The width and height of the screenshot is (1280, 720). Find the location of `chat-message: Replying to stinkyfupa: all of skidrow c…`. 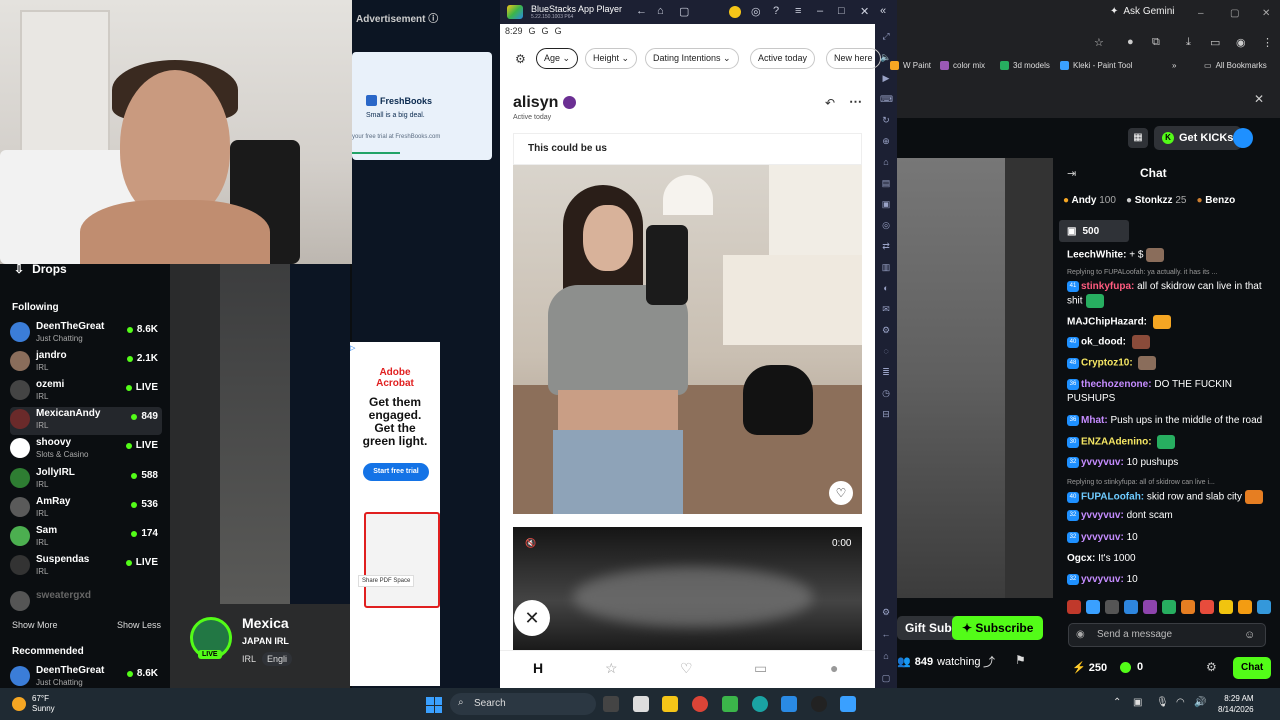

chat-message: Replying to stinkyfupa: all of skidrow c… is located at coordinates (1169, 490).